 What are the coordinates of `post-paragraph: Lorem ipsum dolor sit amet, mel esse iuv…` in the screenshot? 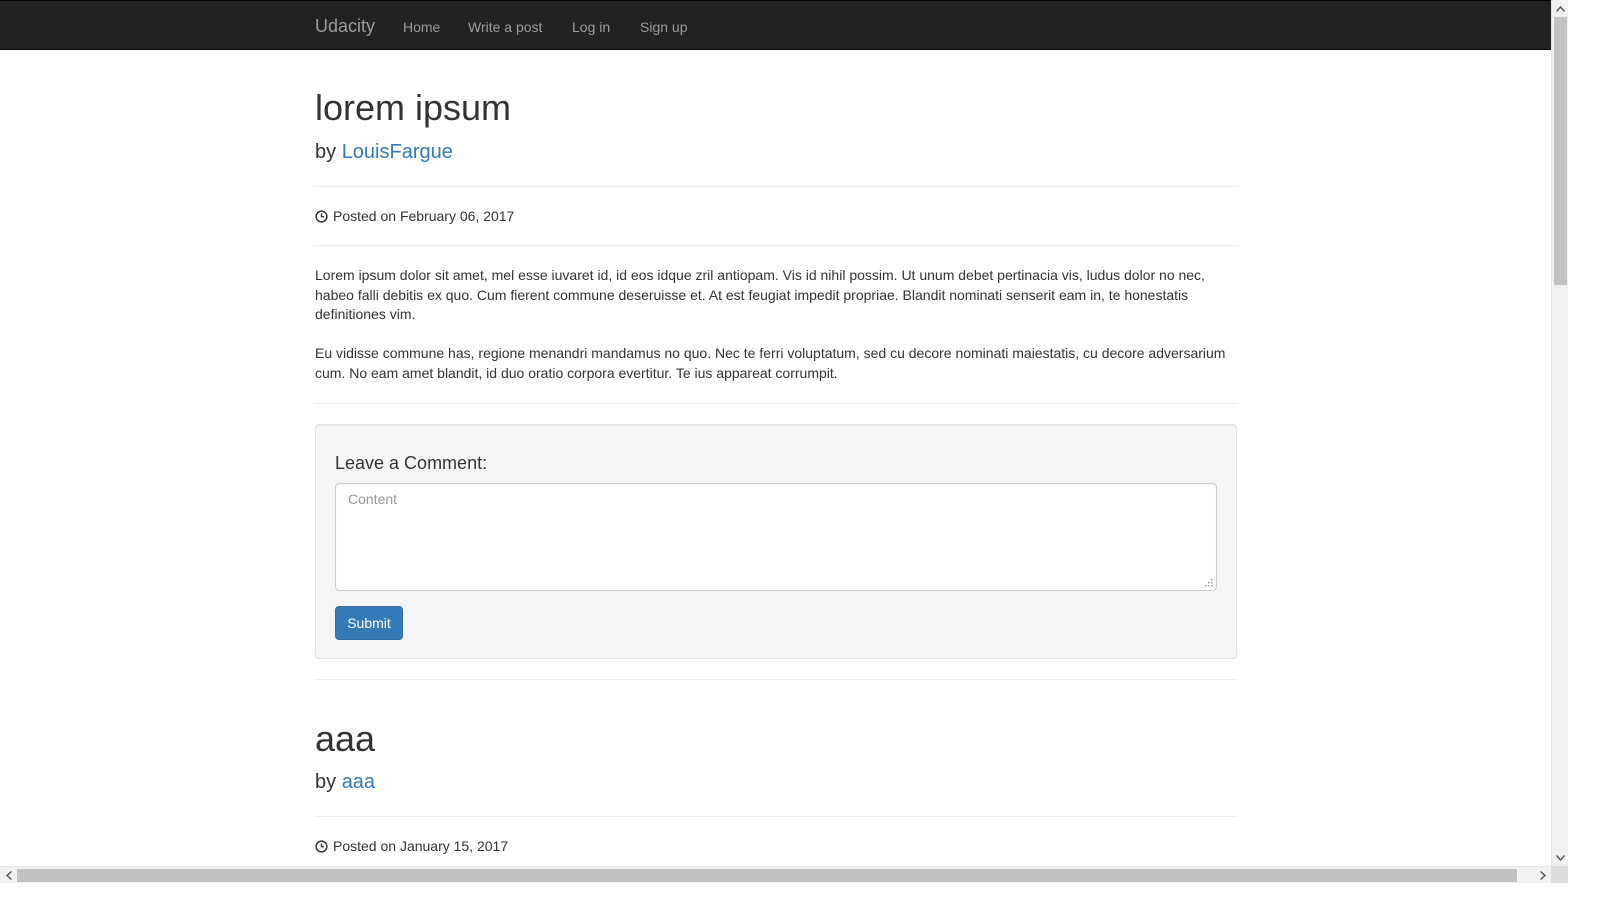 It's located at (760, 295).